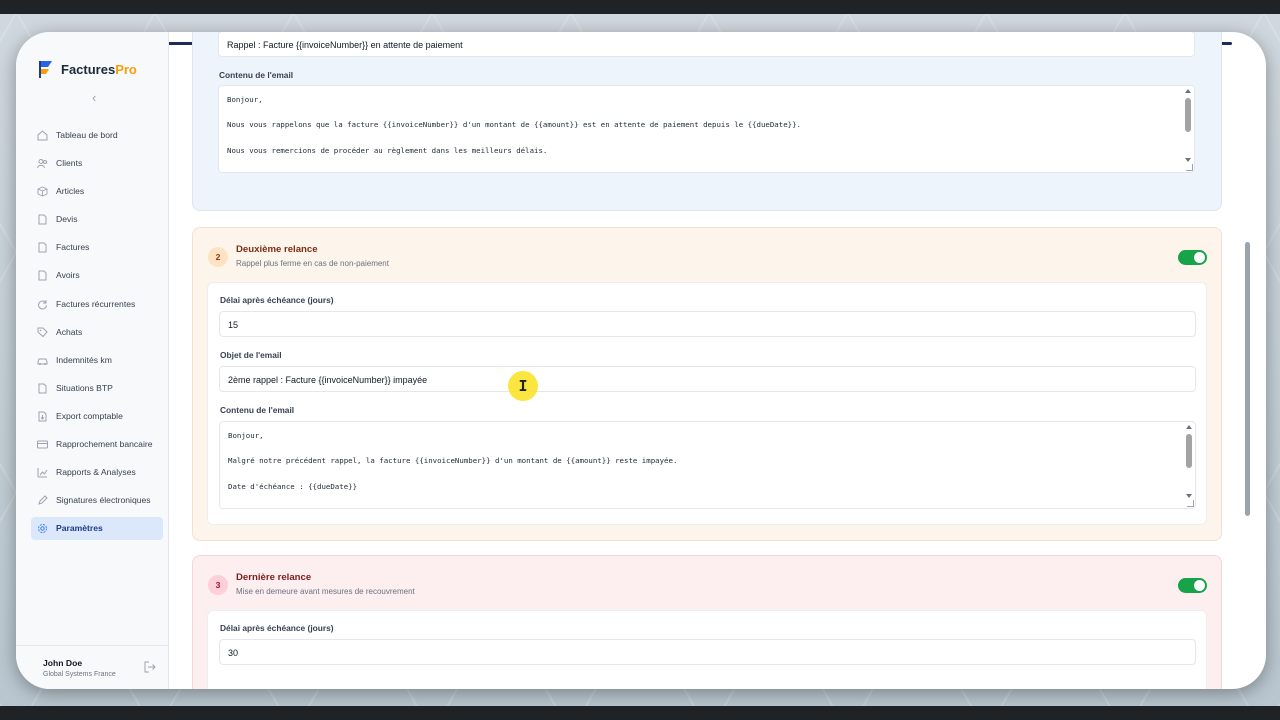 This screenshot has height=720, width=1280. I want to click on step-number-badge: 3, so click(218, 585).